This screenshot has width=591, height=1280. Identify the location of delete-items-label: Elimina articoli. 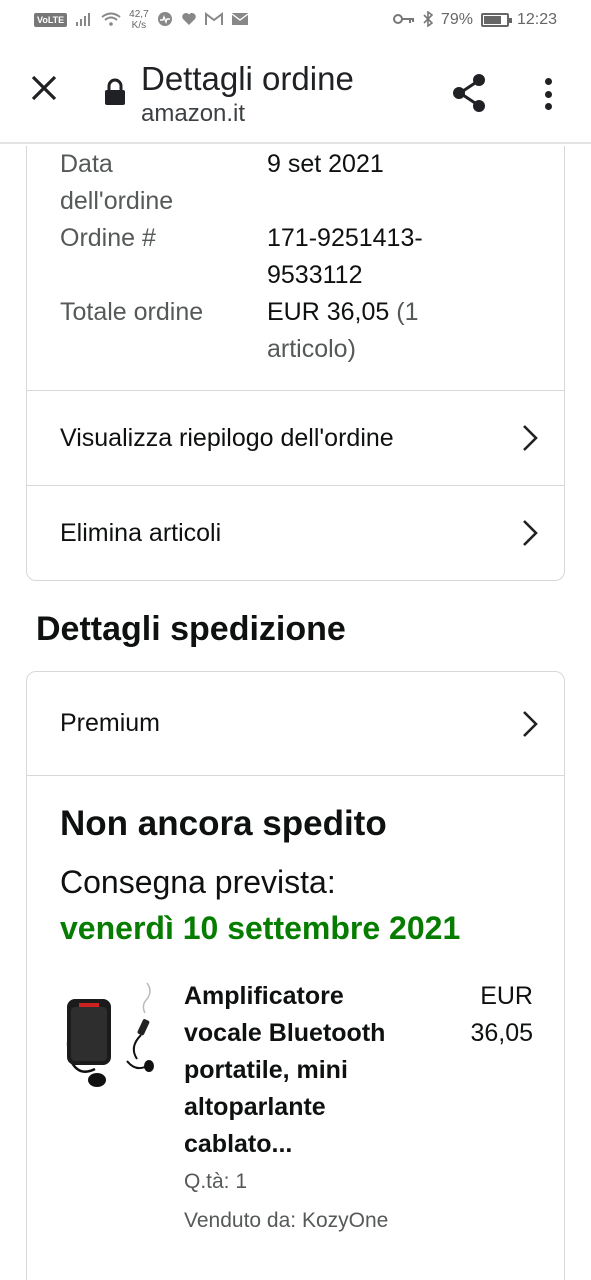
(141, 532).